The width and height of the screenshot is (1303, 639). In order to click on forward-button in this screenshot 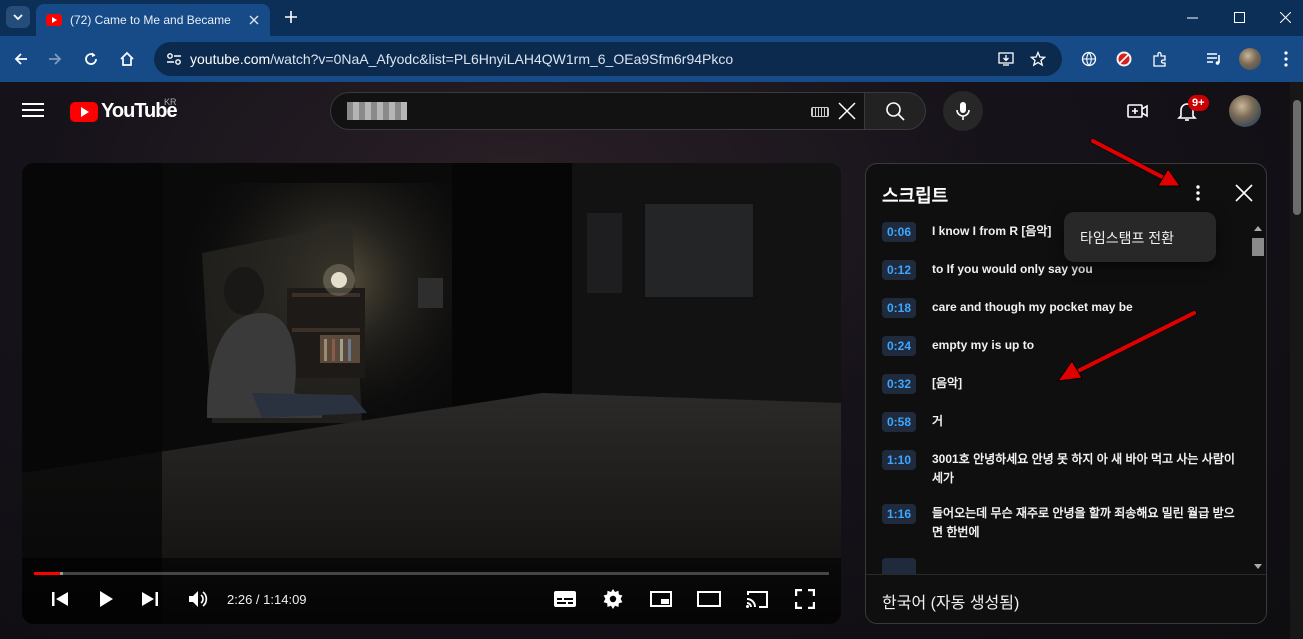, I will do `click(55, 59)`.